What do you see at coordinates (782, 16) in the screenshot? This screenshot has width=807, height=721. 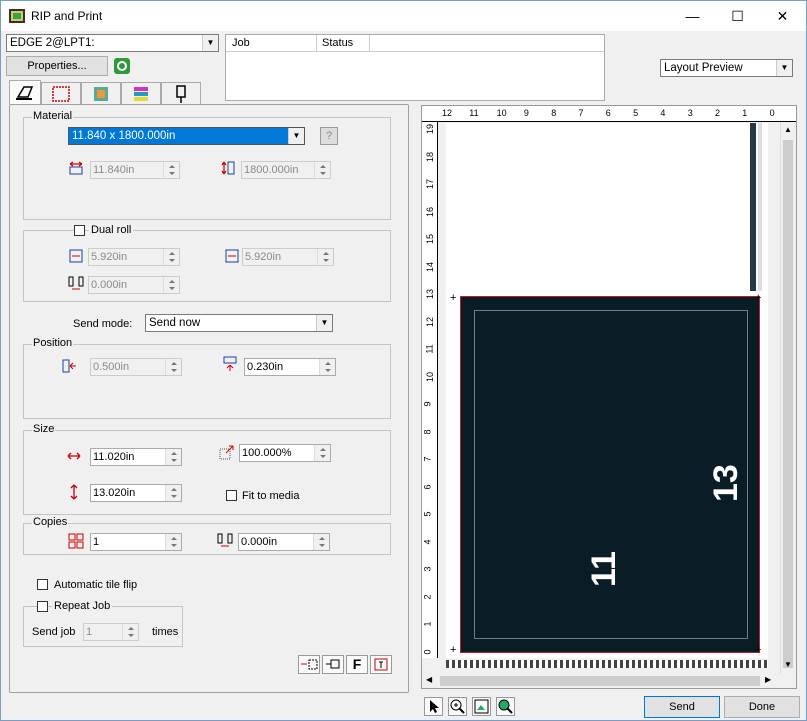 I see `close-button: ✕` at bounding box center [782, 16].